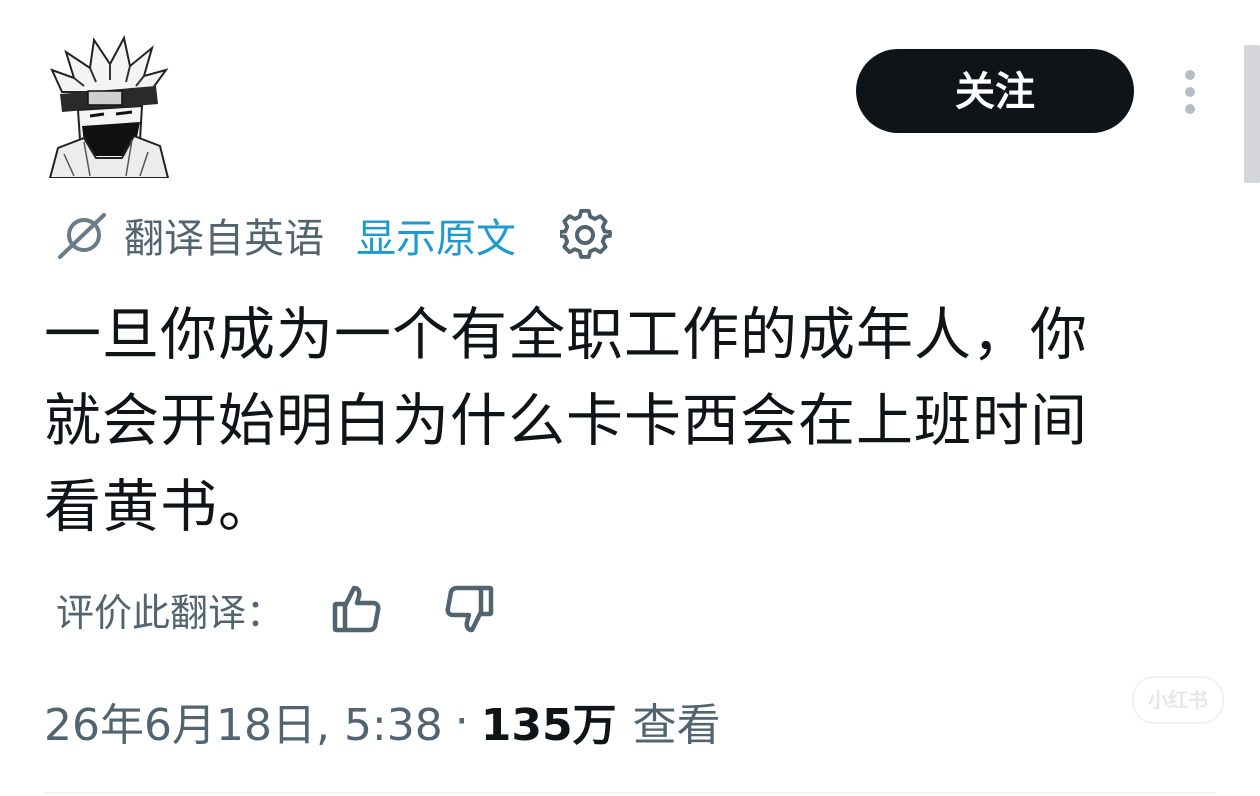 The height and width of the screenshot is (796, 1260). What do you see at coordinates (160, 507) in the screenshot?
I see `tweet-line: 看黄书。` at bounding box center [160, 507].